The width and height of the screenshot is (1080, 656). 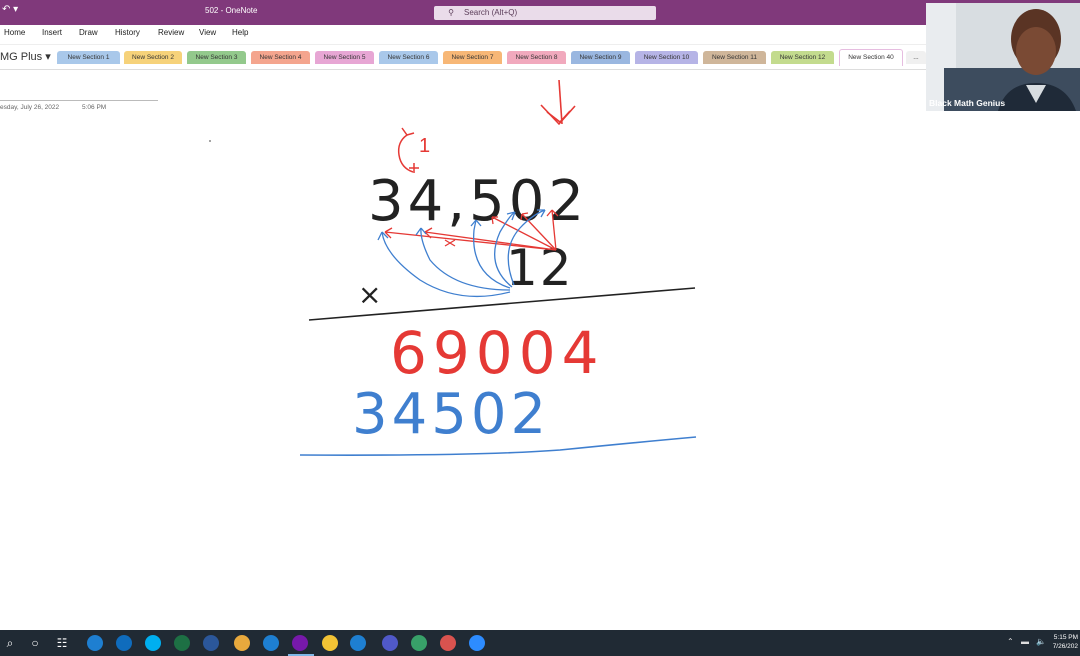 What do you see at coordinates (88, 32) in the screenshot?
I see `menu-draw: Draw` at bounding box center [88, 32].